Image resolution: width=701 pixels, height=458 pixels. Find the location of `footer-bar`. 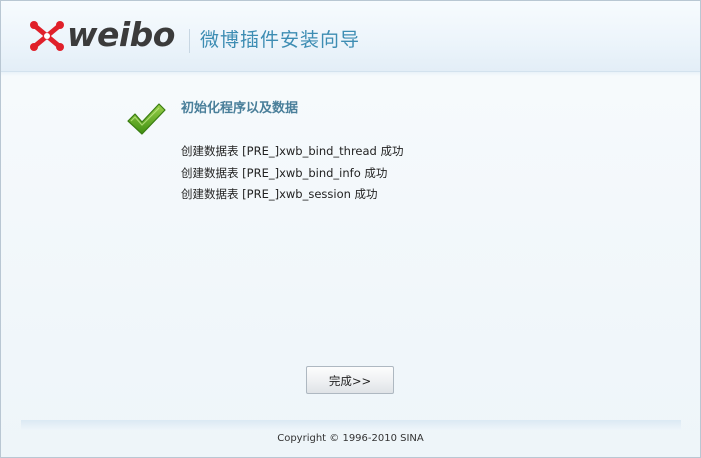

footer-bar is located at coordinates (351, 425).